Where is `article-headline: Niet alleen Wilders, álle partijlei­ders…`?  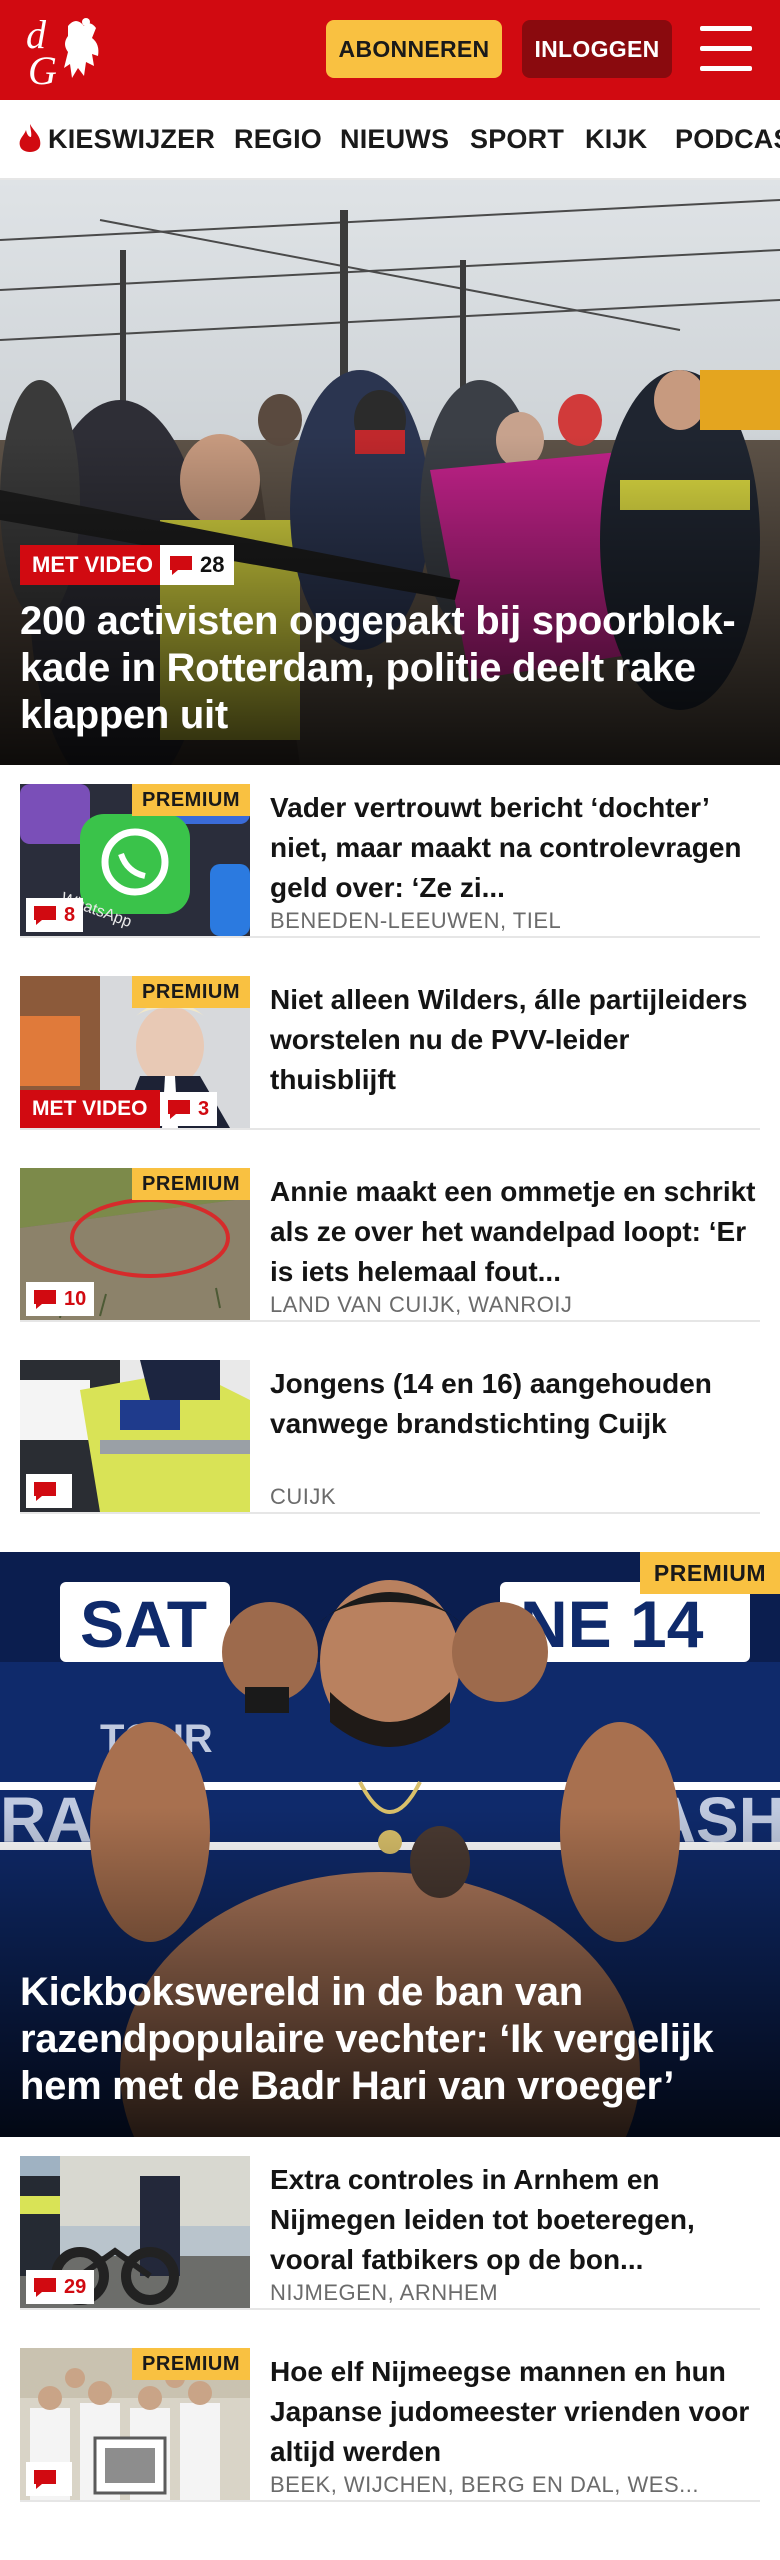
article-headline: Niet alleen Wilders, álle partijlei­ders… is located at coordinates (515, 1040).